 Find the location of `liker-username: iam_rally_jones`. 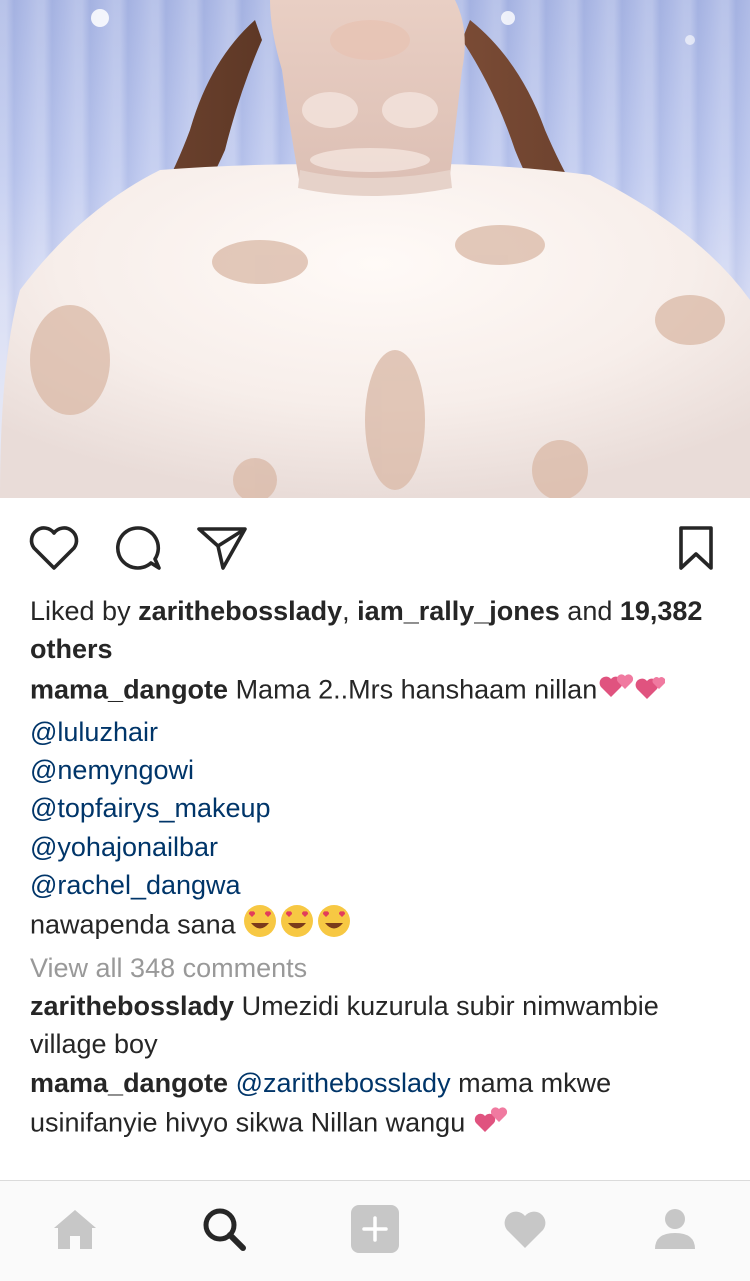

liker-username: iam_rally_jones is located at coordinates (458, 611).